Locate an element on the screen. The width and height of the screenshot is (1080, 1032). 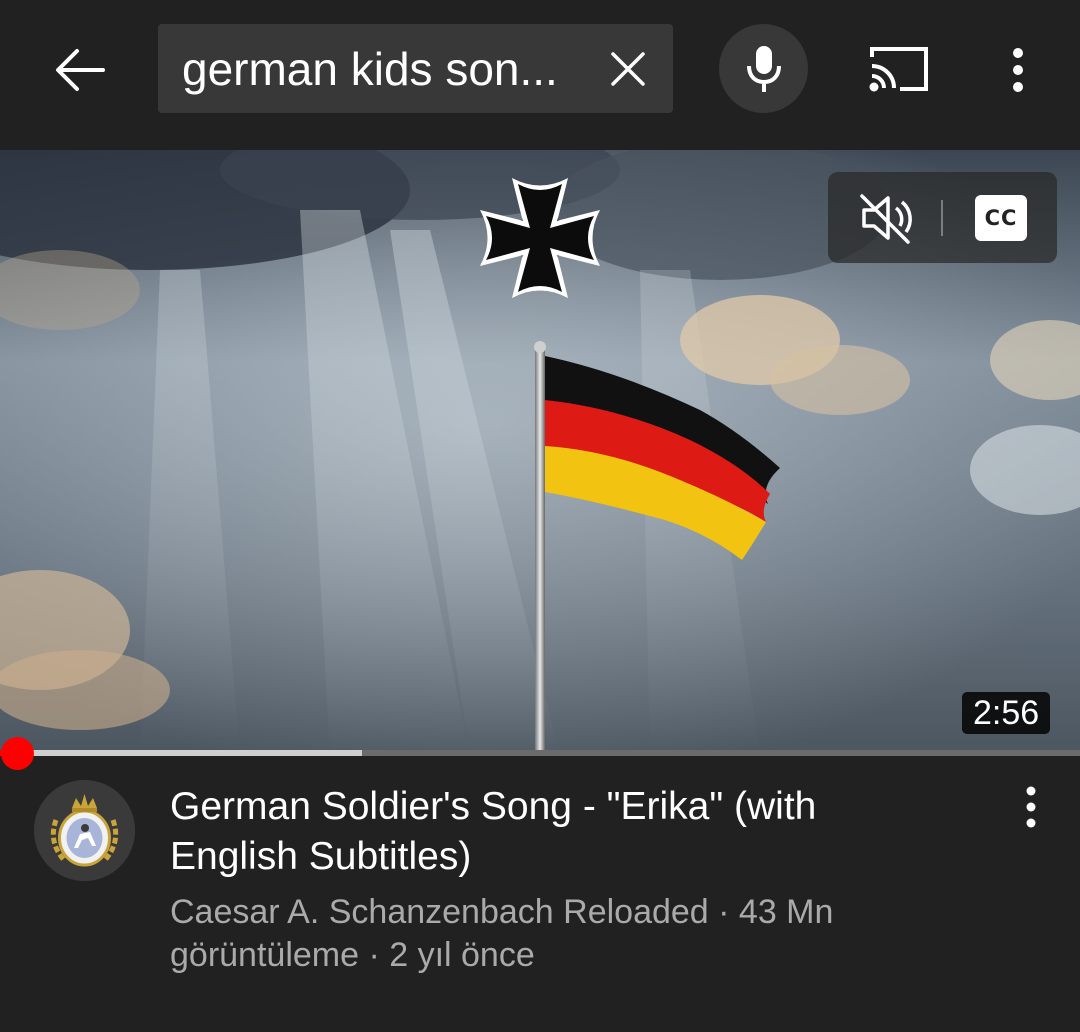
progress-buffered is located at coordinates (181, 753).